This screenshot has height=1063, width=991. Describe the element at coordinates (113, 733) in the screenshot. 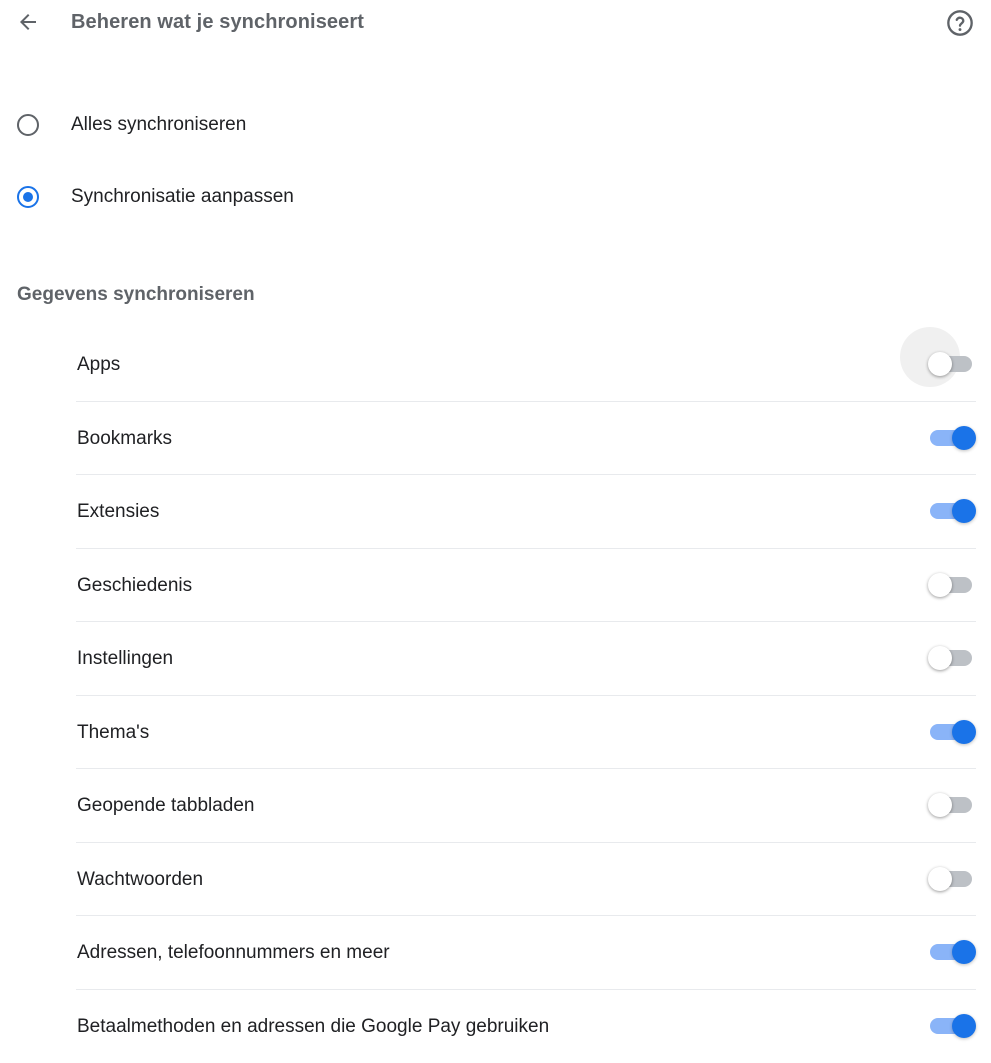

I see `sync-item-label: Thema's` at that location.